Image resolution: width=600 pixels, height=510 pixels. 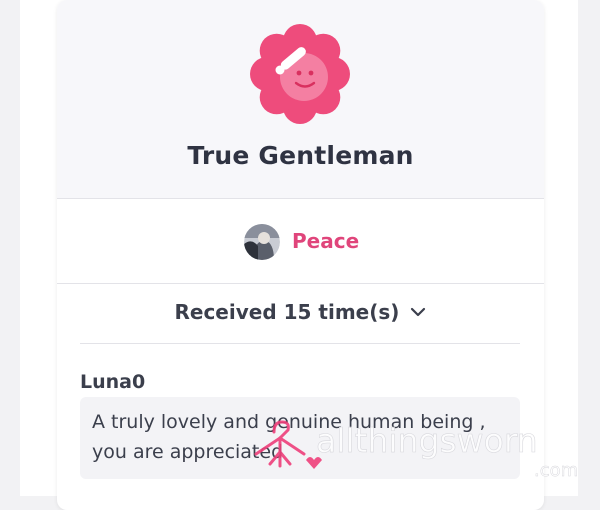 I want to click on divider, so click(x=300, y=343).